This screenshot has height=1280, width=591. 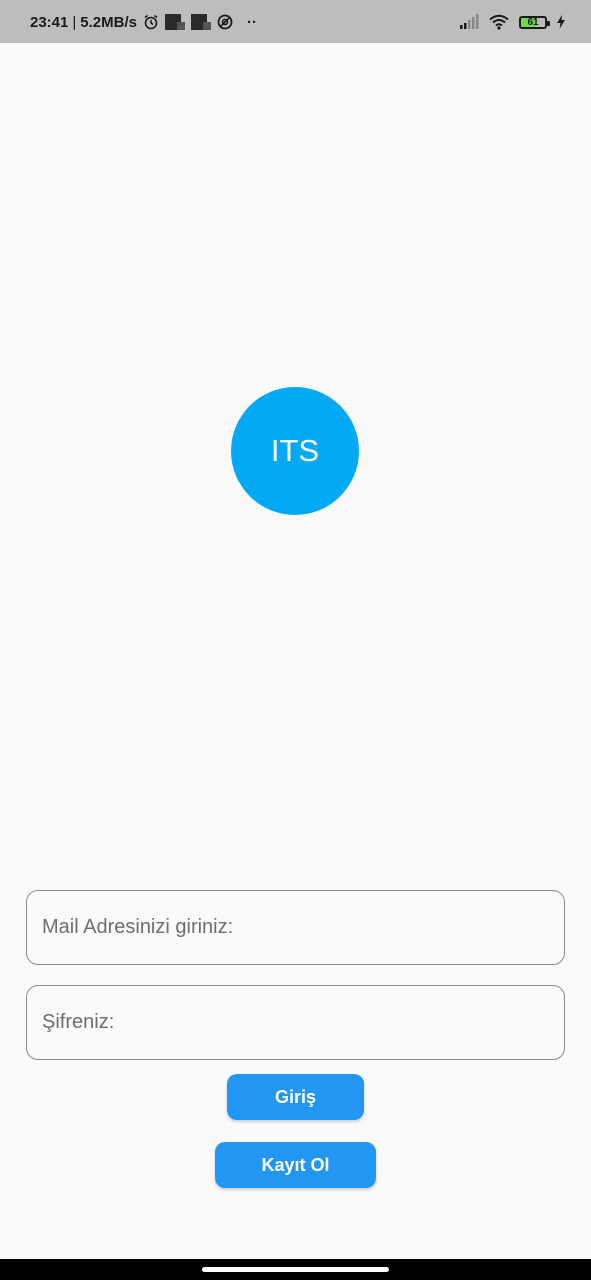 I want to click on app-logo-text: ITS, so click(x=295, y=450).